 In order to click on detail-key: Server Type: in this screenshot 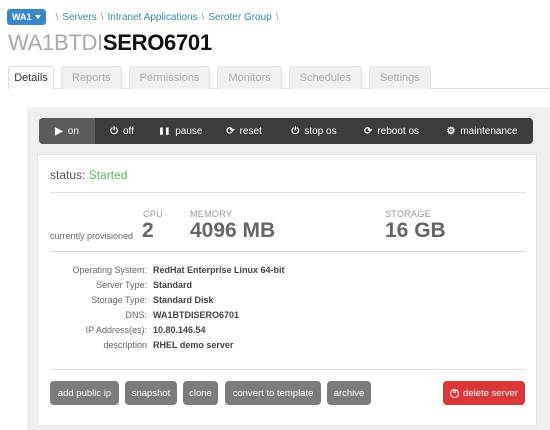, I will do `click(121, 285)`.